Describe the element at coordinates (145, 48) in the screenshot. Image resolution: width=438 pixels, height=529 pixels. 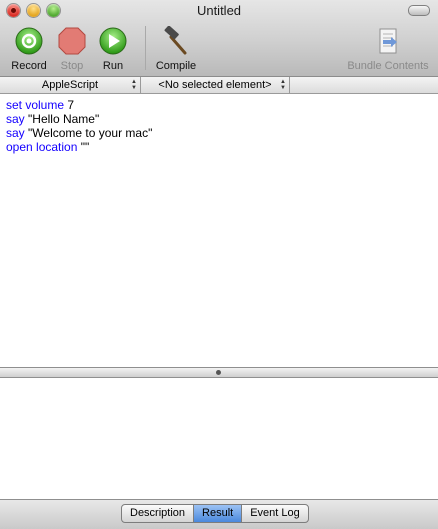
I see `toolbar-separator` at that location.